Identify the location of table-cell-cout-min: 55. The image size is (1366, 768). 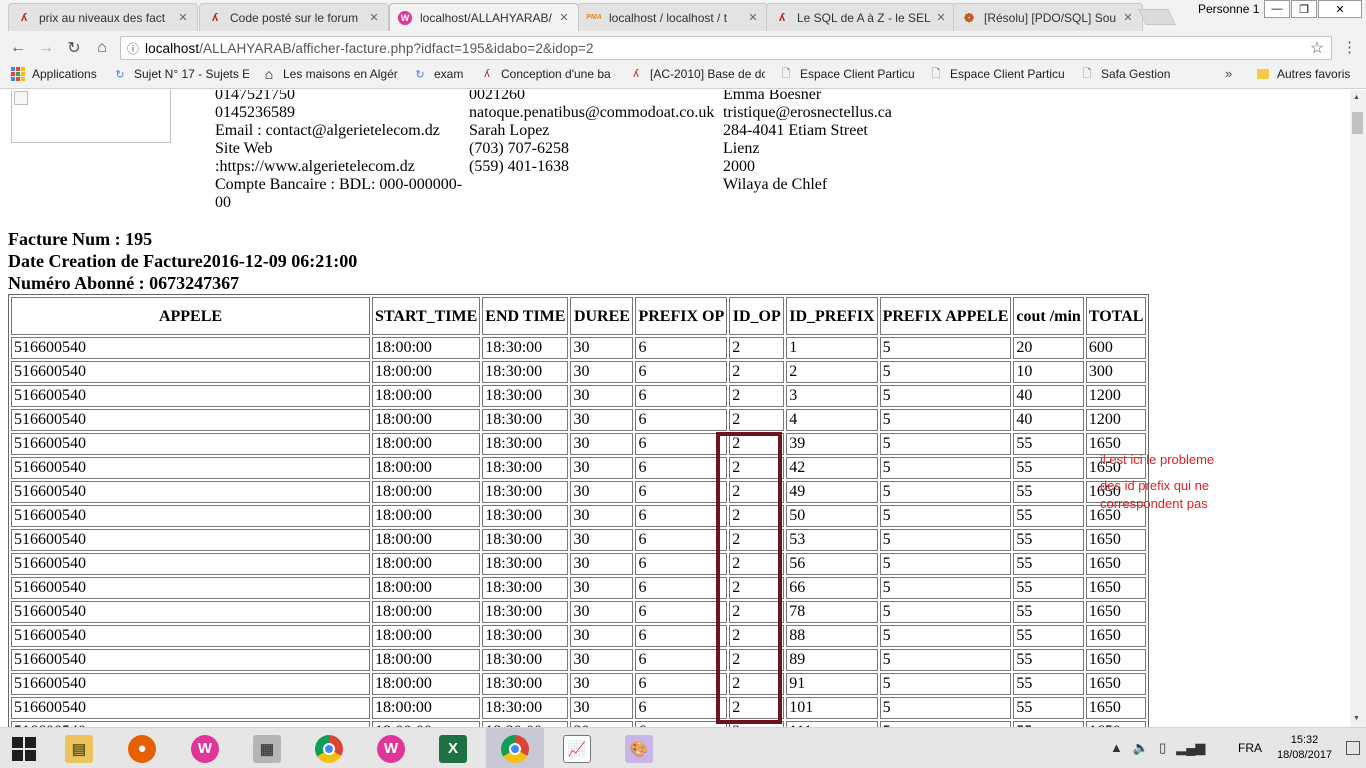
(1048, 612).